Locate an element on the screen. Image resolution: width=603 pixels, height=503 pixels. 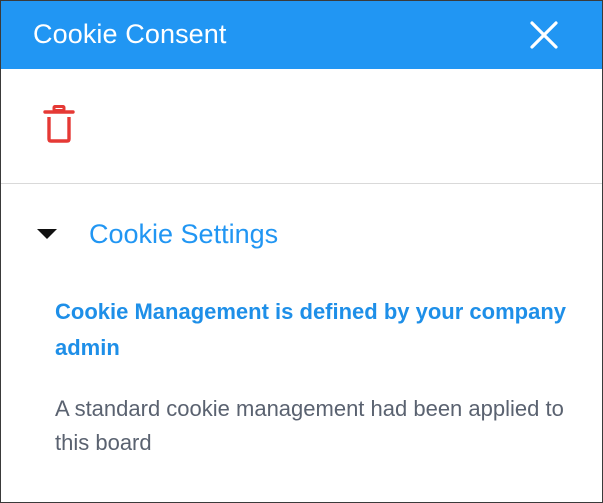
close-button is located at coordinates (544, 35).